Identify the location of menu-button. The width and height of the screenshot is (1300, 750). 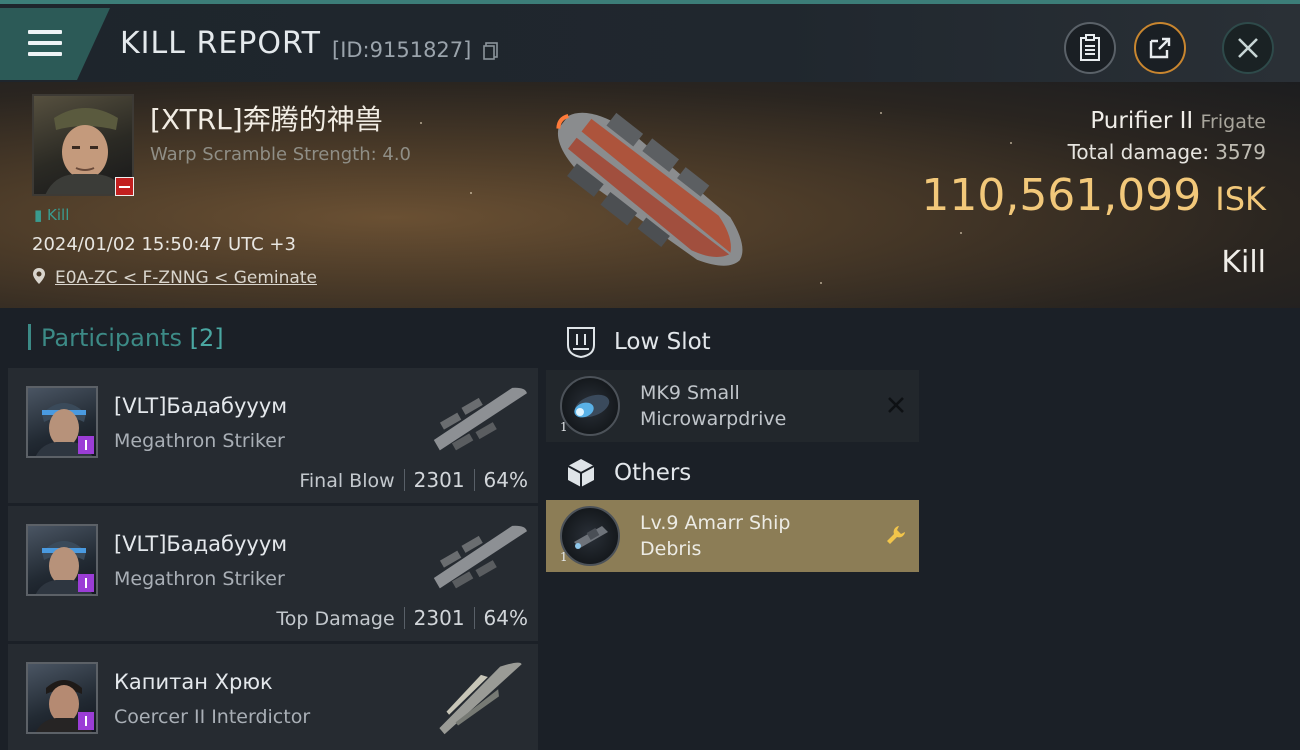
(55, 44).